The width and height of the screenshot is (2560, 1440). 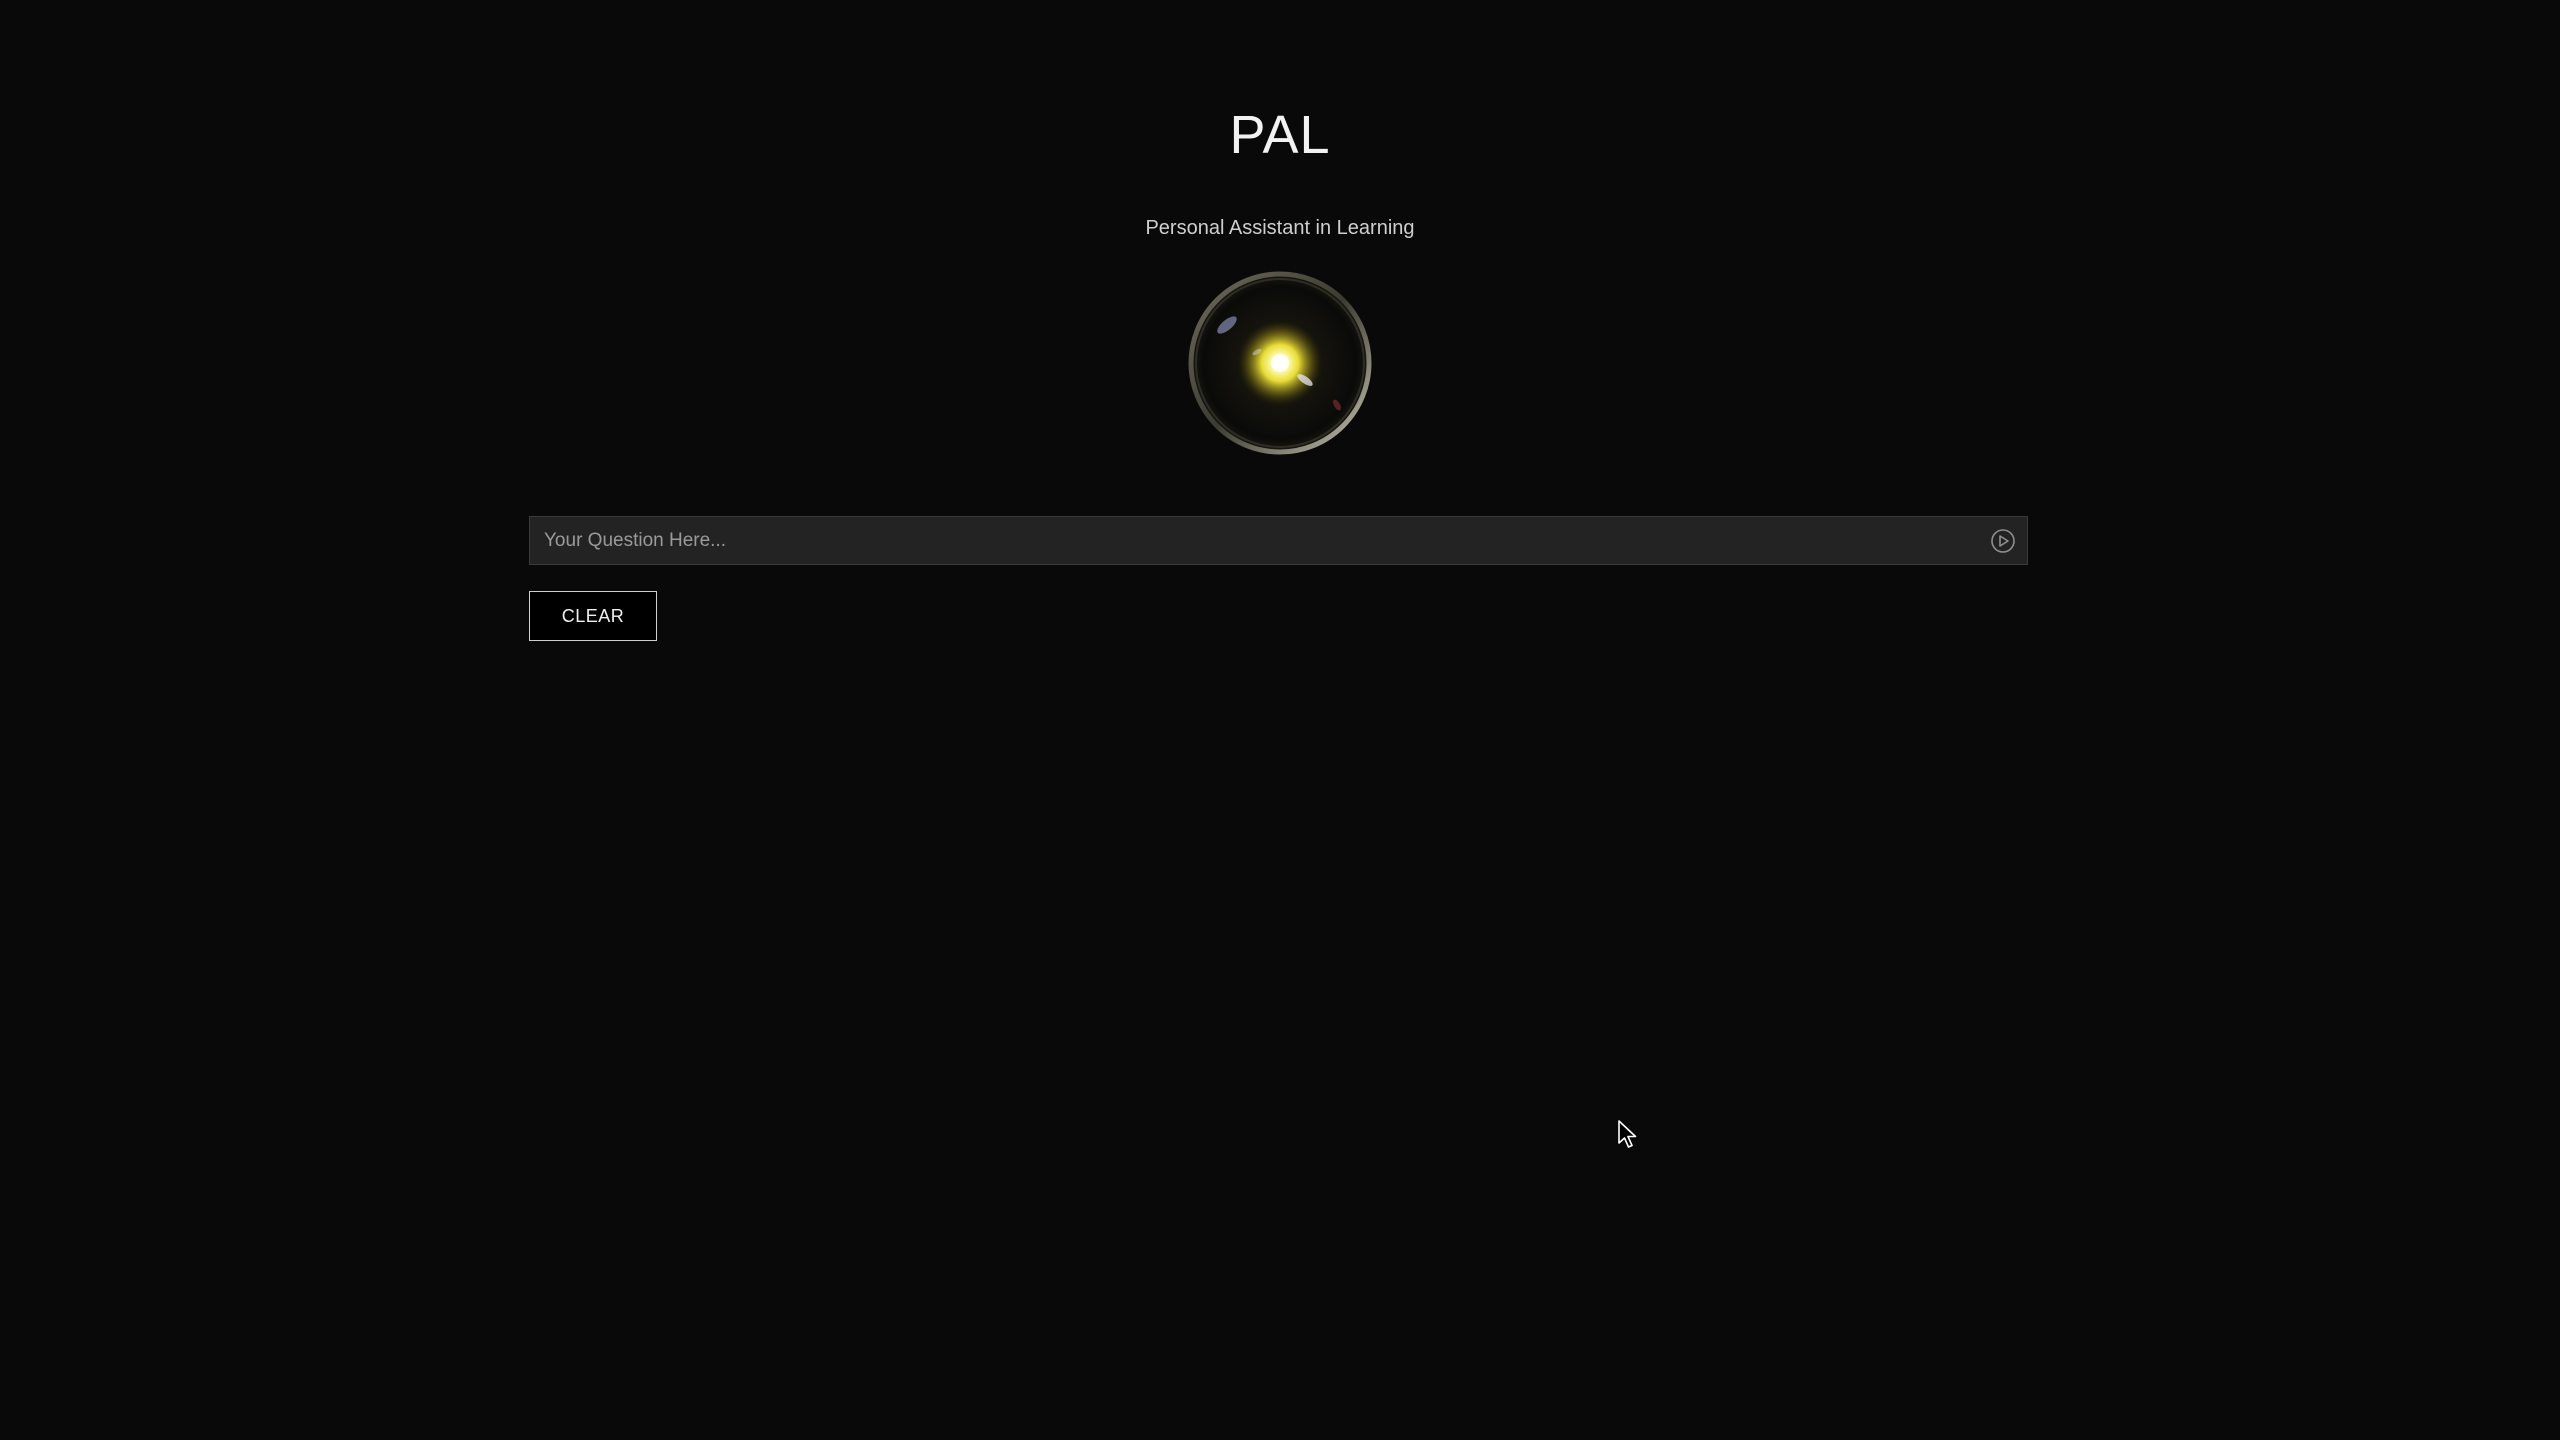 I want to click on play-circle-icon, so click(x=2003, y=541).